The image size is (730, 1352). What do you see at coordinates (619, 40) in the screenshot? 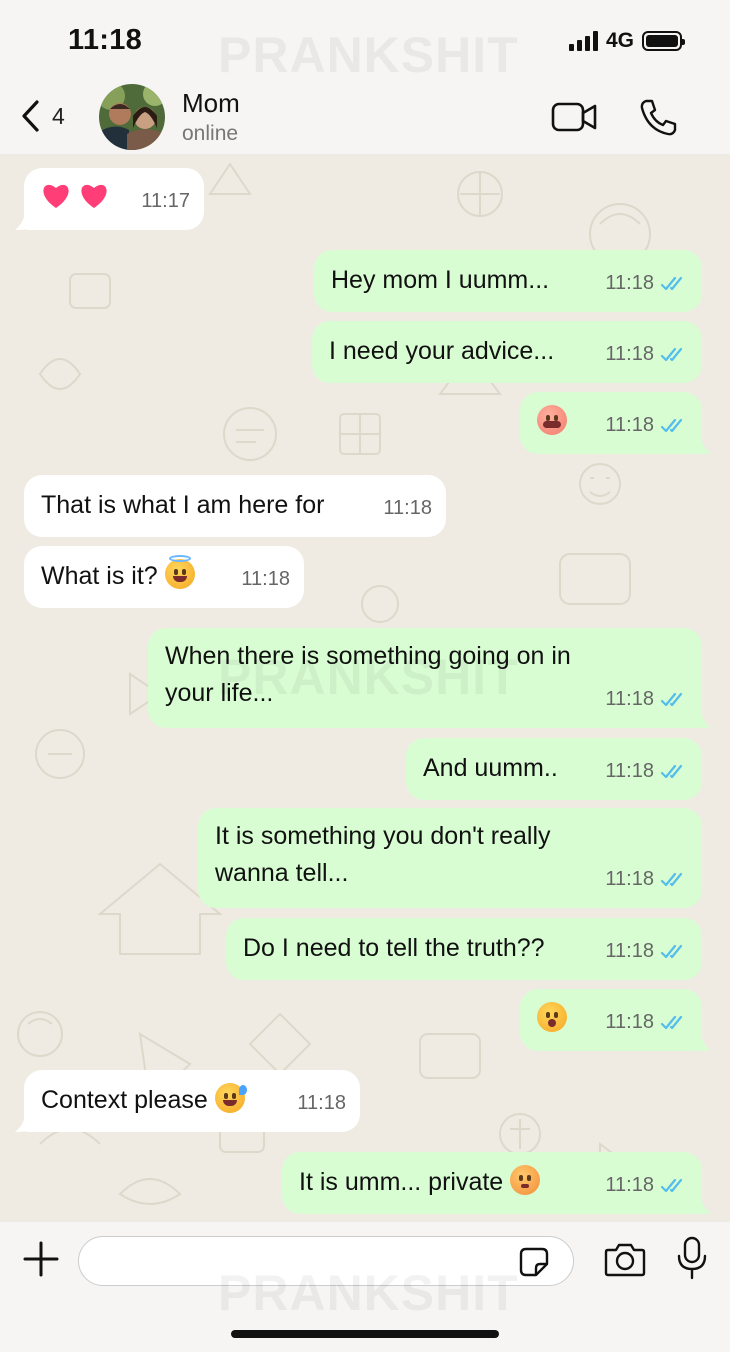
I see `network-type: 4G` at bounding box center [619, 40].